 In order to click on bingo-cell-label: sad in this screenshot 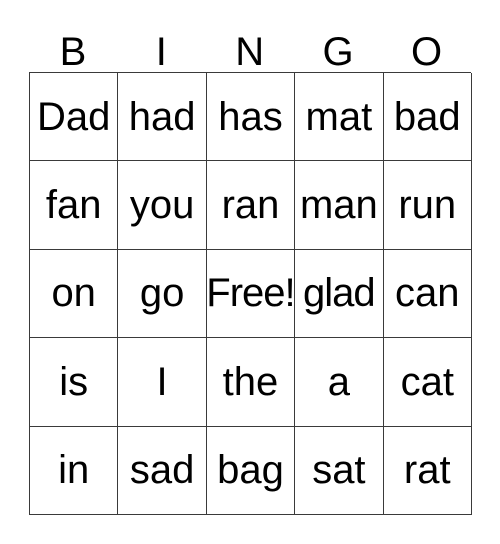, I will do `click(162, 470)`.